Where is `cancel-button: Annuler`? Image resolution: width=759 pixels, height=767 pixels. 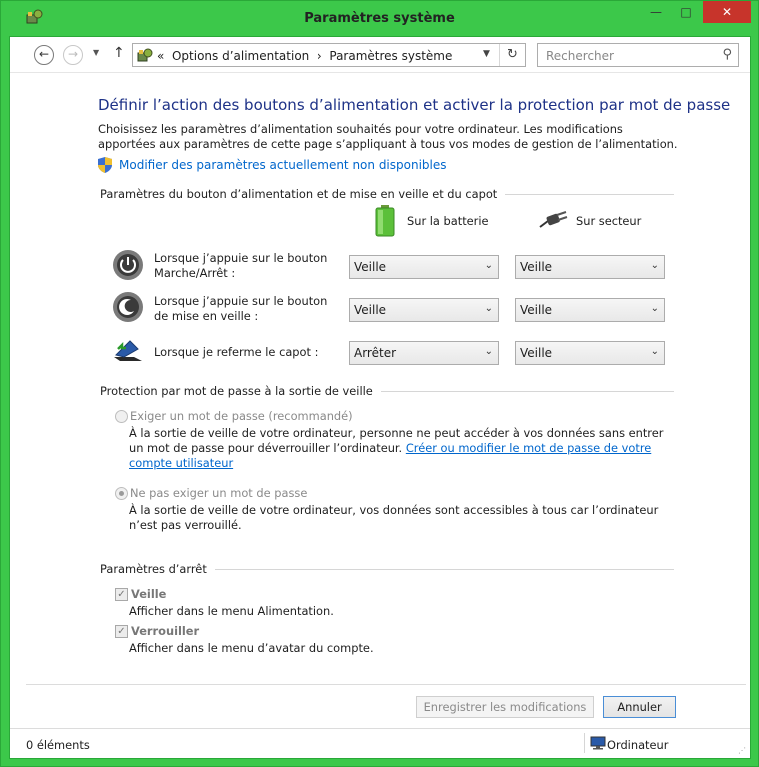 cancel-button: Annuler is located at coordinates (639, 707).